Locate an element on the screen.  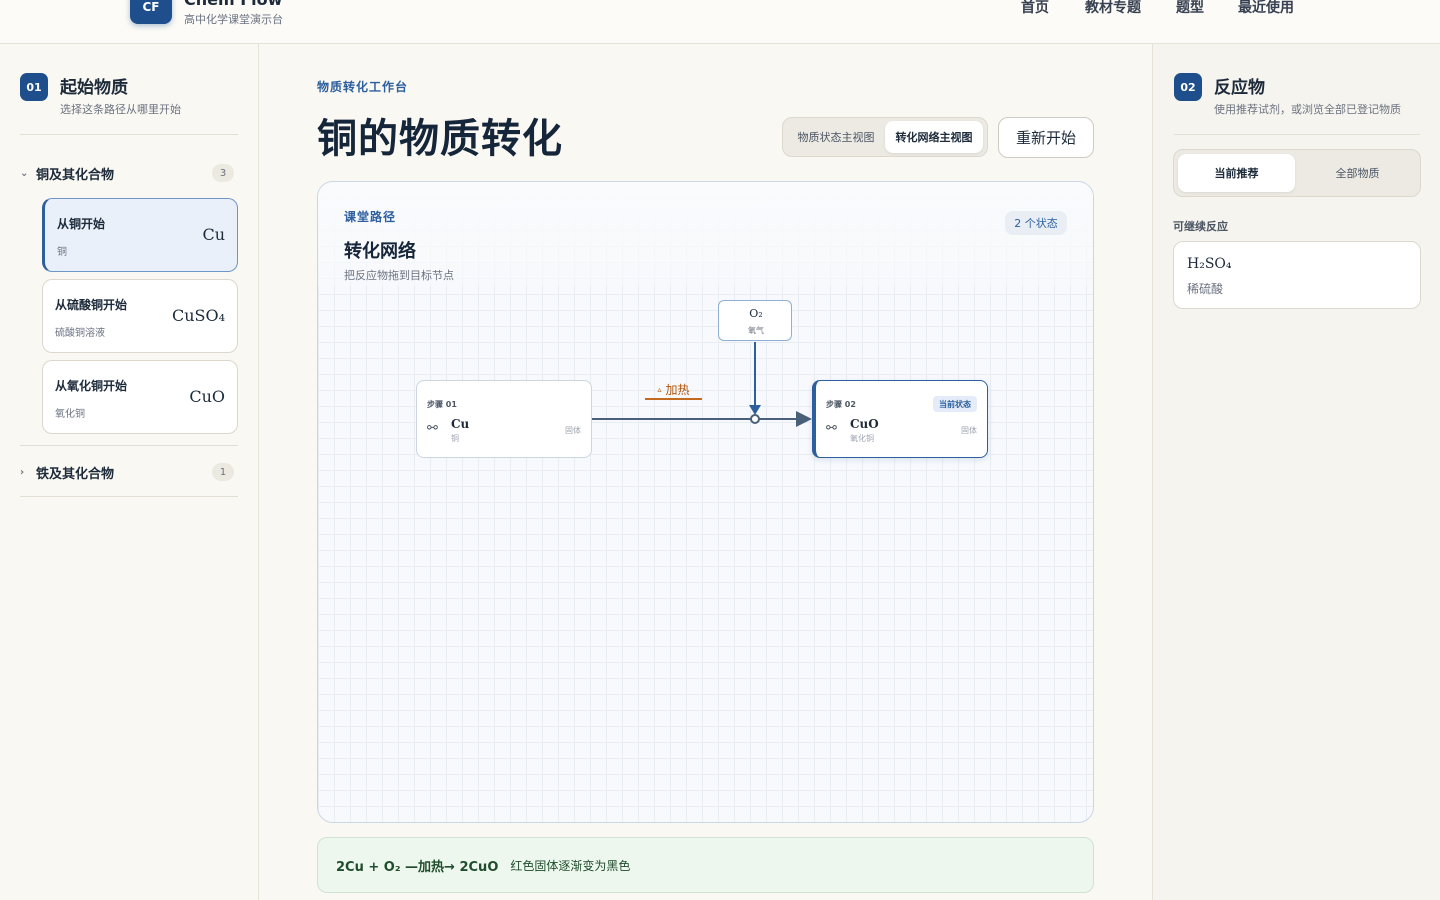
logo-badge: CF is located at coordinates (151, 12).